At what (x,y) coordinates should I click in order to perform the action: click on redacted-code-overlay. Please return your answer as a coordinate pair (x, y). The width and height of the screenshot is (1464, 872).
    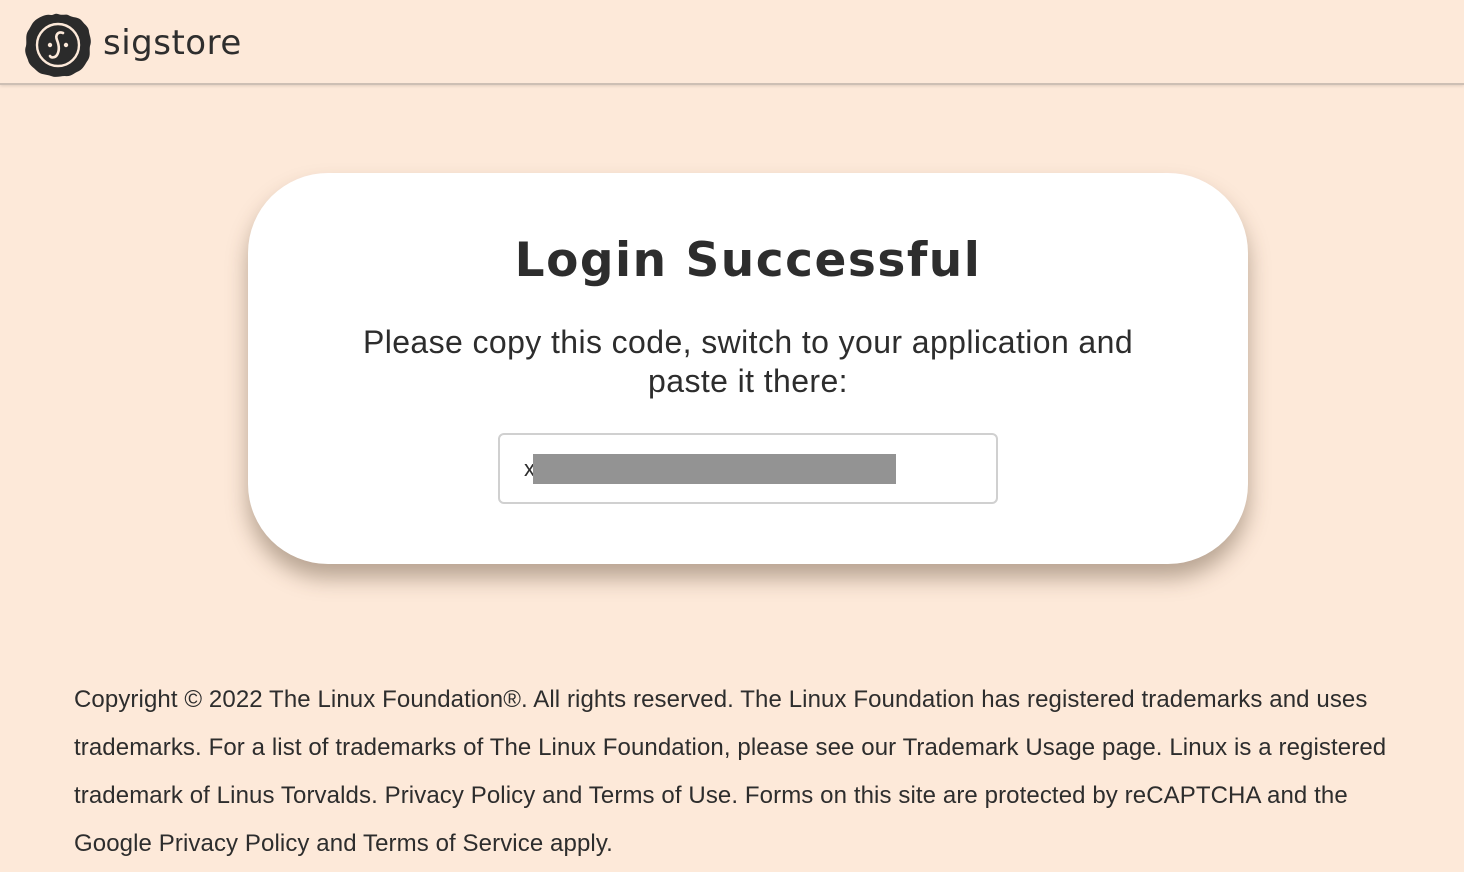
    Looking at the image, I should click on (714, 469).